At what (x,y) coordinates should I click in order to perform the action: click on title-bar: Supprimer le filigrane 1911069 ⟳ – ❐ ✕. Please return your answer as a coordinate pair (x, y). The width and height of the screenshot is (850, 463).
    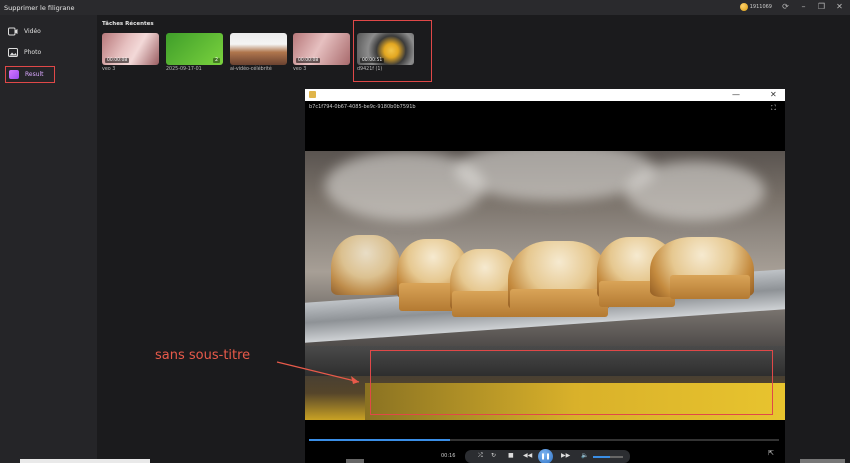
    Looking at the image, I should click on (425, 7).